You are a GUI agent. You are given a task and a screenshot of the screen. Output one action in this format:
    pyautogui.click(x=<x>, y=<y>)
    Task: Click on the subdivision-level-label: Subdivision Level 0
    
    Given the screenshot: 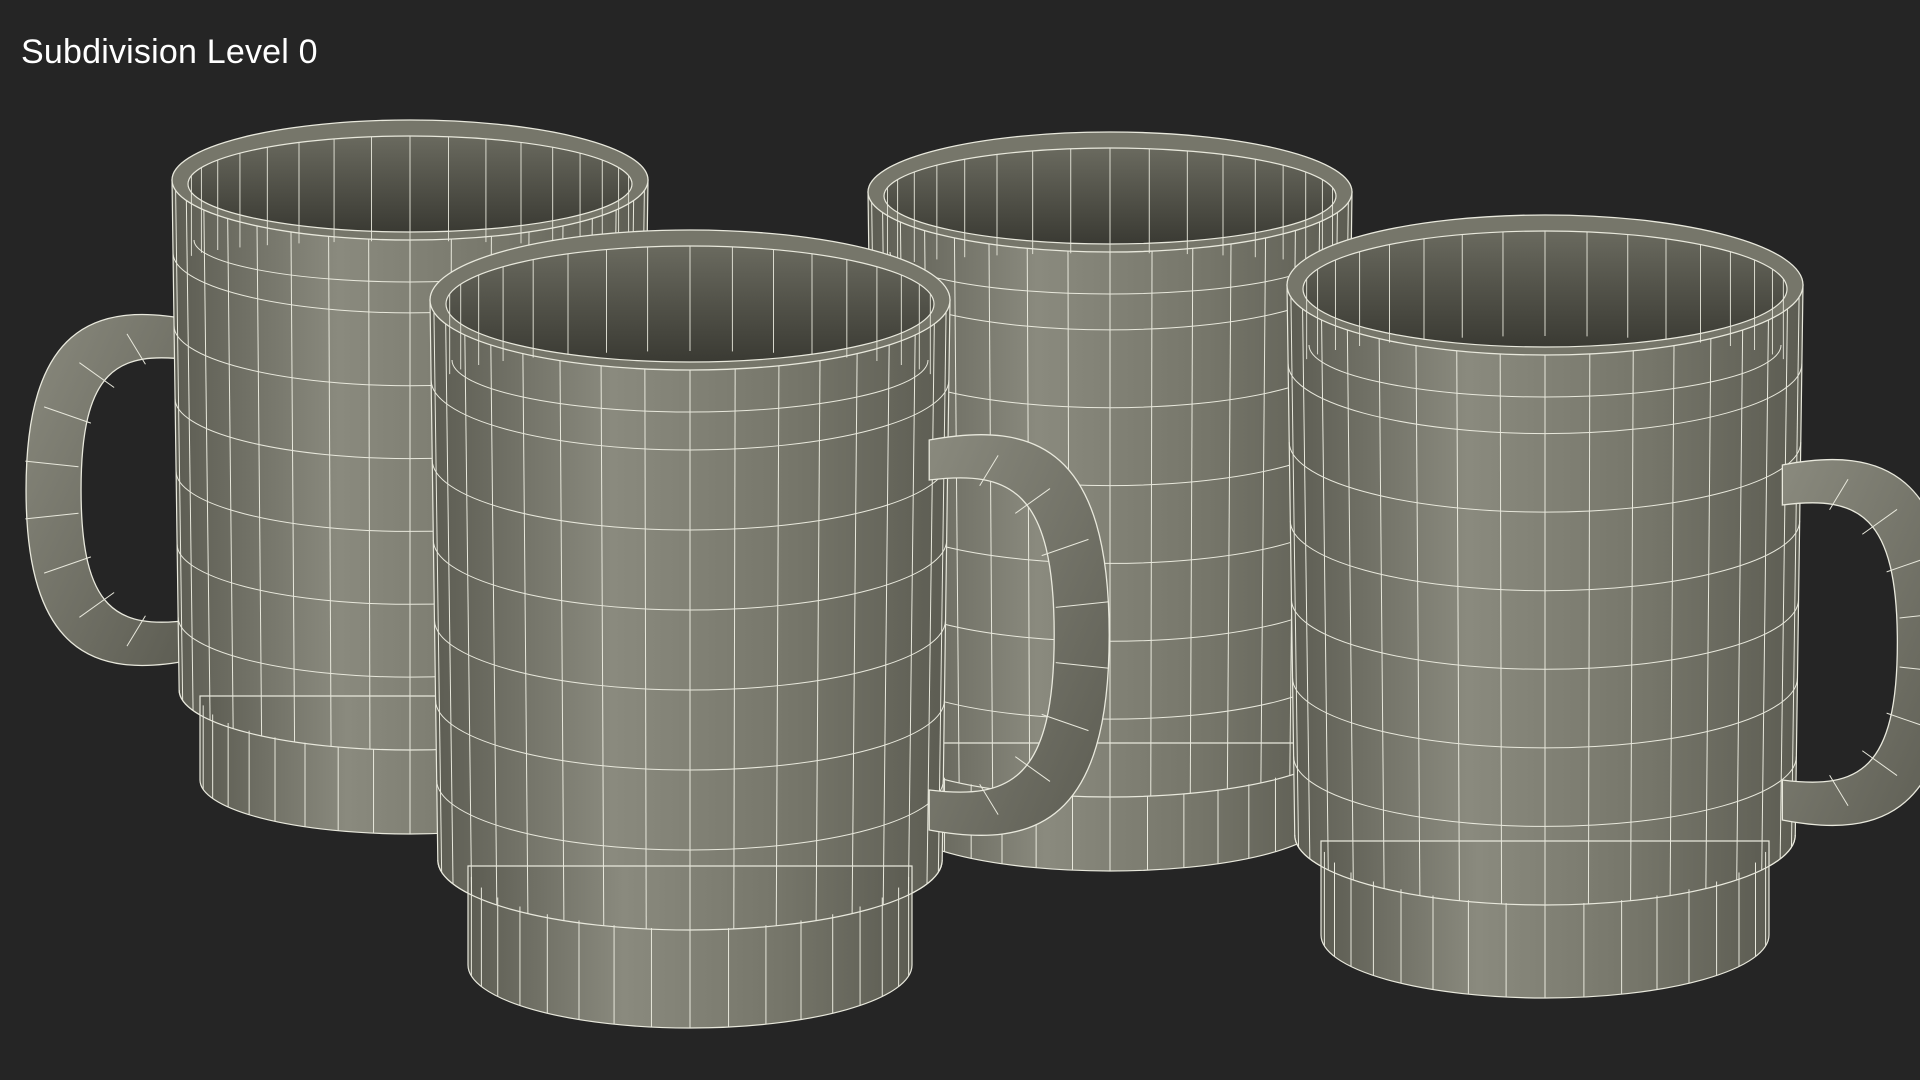 What is the action you would take?
    pyautogui.click(x=169, y=52)
    